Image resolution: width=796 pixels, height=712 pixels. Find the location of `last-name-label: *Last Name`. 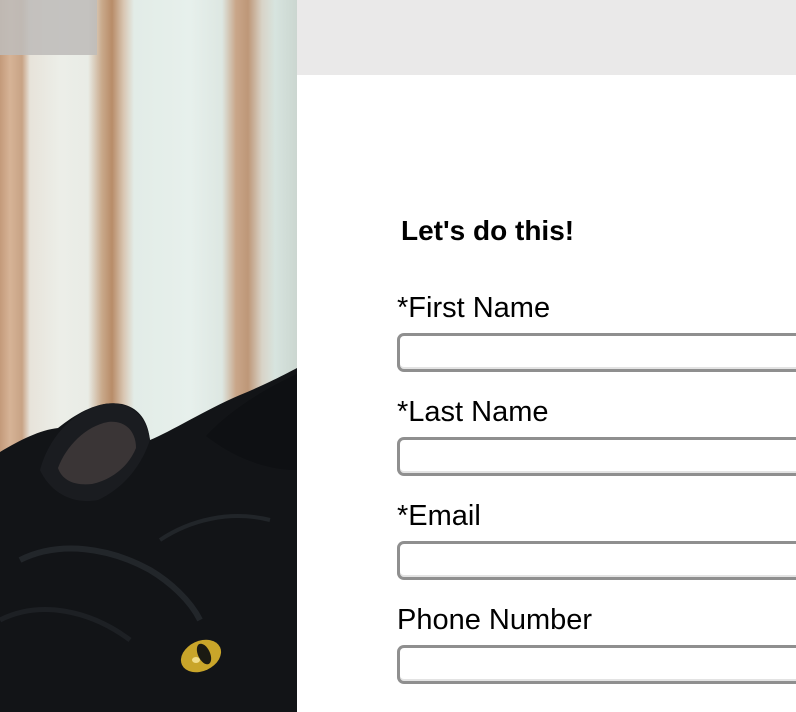

last-name-label: *Last Name is located at coordinates (473, 412).